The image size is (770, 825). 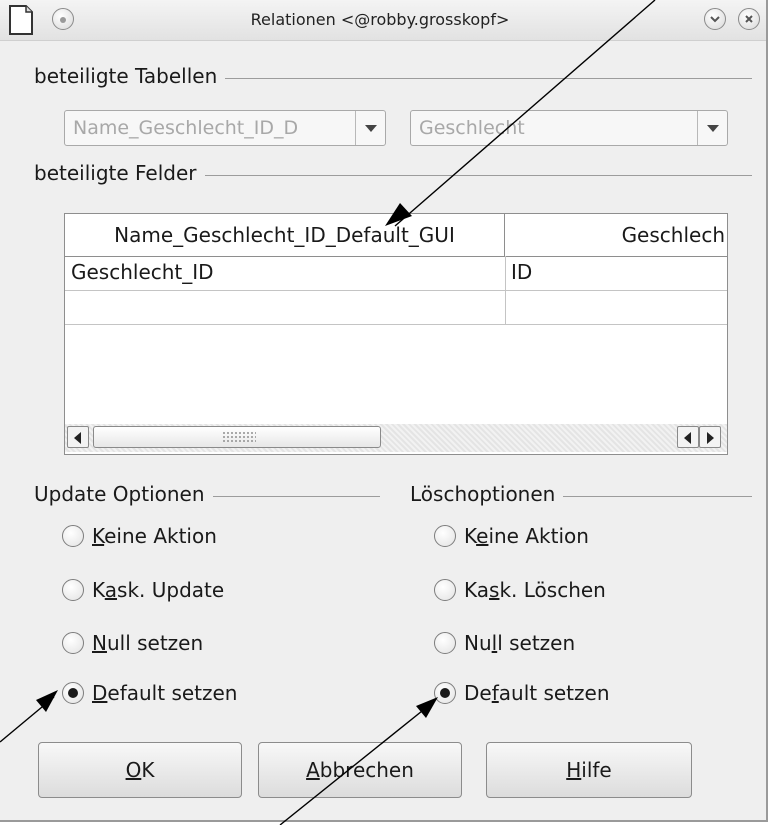 I want to click on help-button: Hilfe, so click(x=589, y=770).